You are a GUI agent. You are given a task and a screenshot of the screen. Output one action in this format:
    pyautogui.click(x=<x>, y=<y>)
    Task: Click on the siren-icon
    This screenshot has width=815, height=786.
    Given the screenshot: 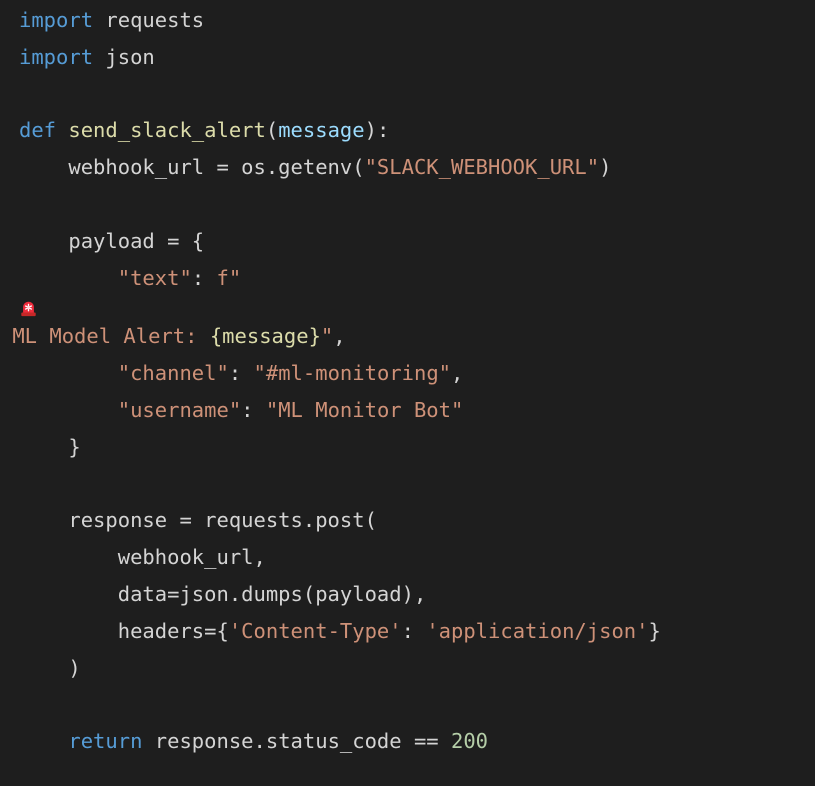 What is the action you would take?
    pyautogui.click(x=28, y=309)
    